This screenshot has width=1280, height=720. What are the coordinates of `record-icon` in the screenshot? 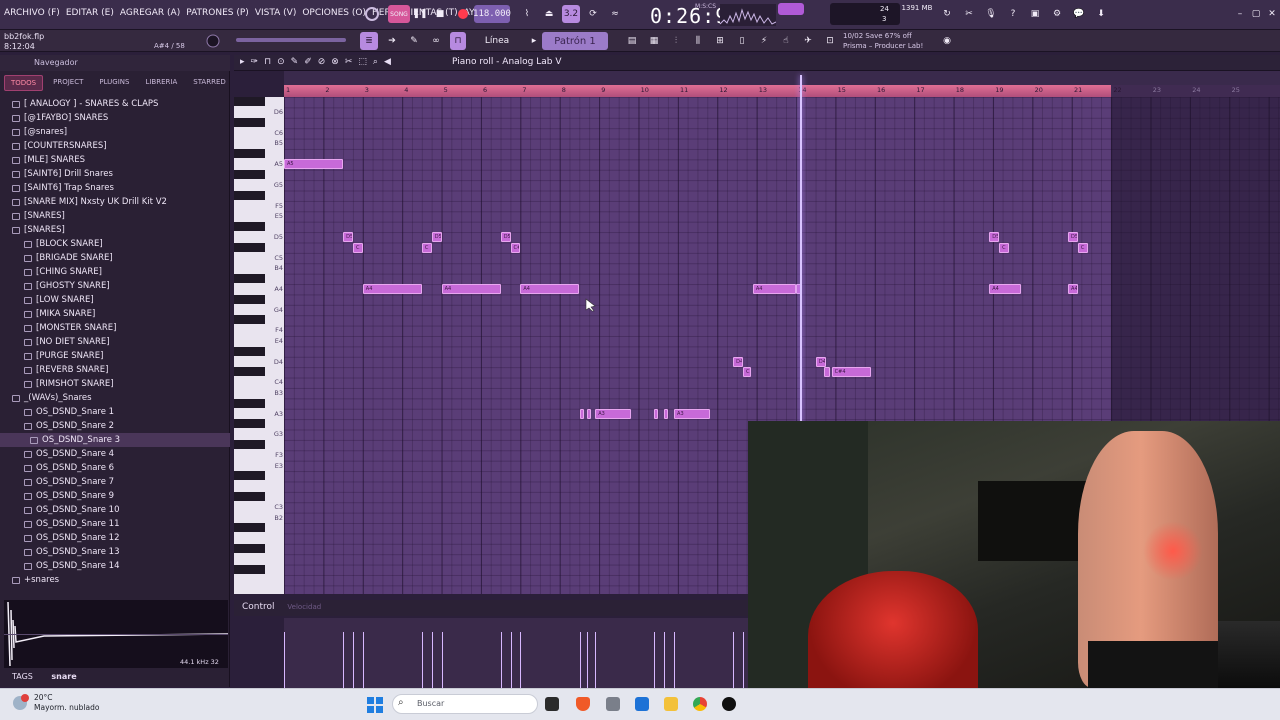 It's located at (463, 14).